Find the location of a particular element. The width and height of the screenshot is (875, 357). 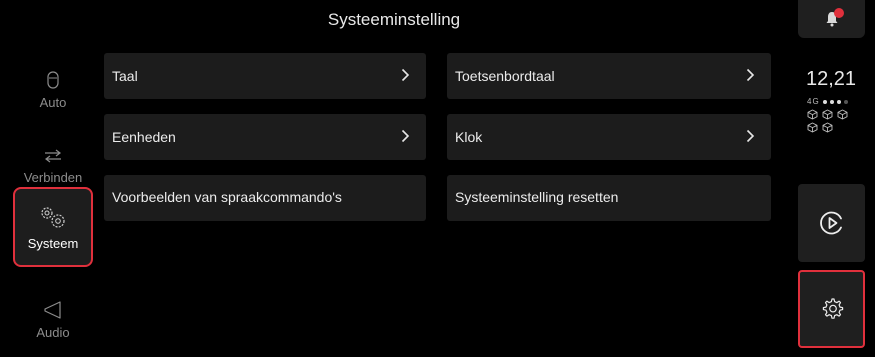

nav-item-systeem: Systeem is located at coordinates (53, 227).